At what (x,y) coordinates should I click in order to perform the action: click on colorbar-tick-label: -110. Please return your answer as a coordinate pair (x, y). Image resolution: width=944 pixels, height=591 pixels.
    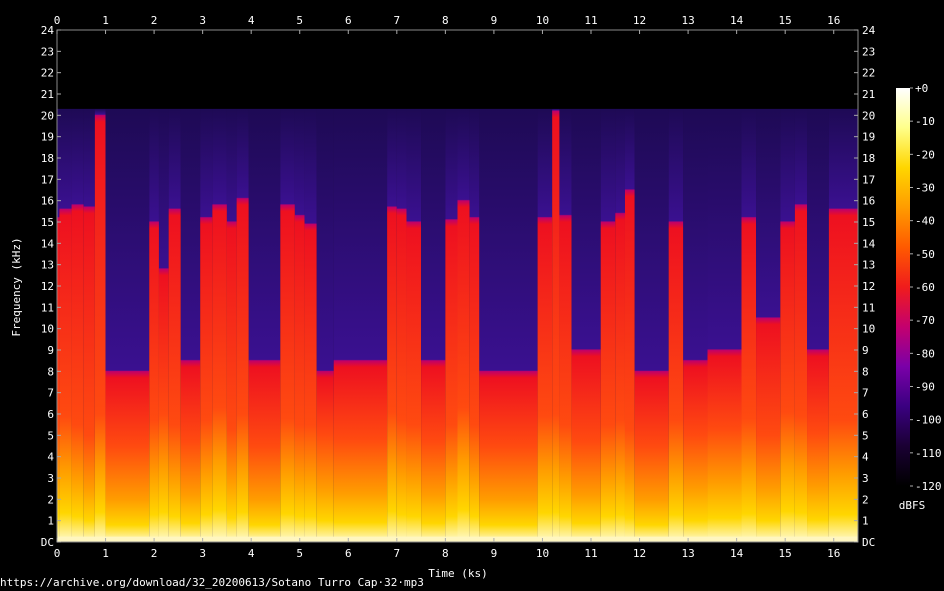
    Looking at the image, I should click on (928, 453).